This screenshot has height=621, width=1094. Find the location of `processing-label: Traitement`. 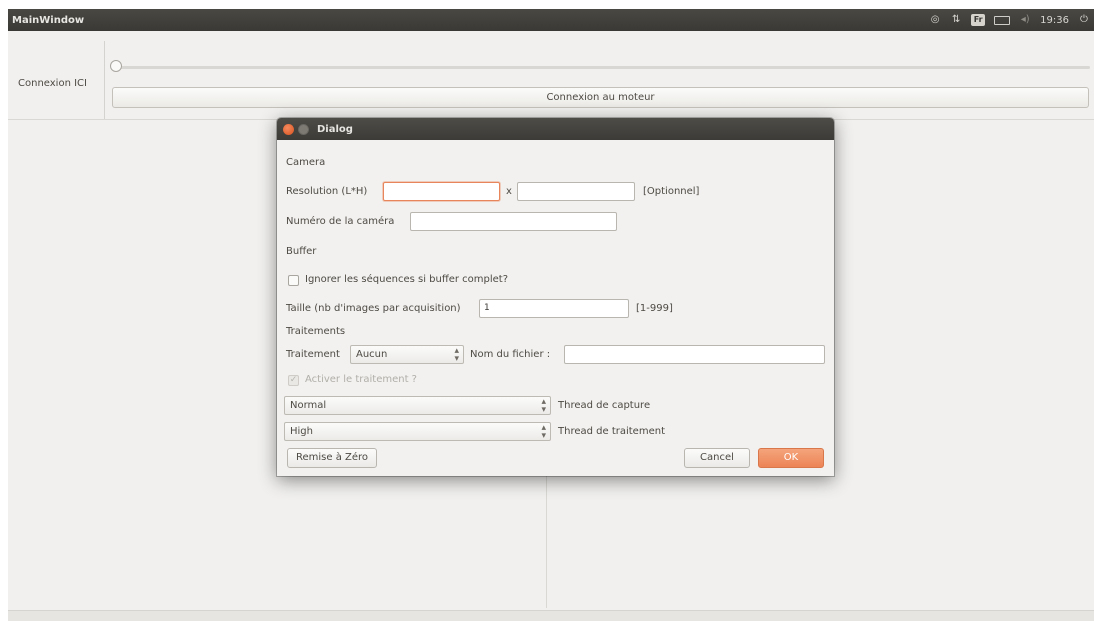

processing-label: Traitement is located at coordinates (313, 354).